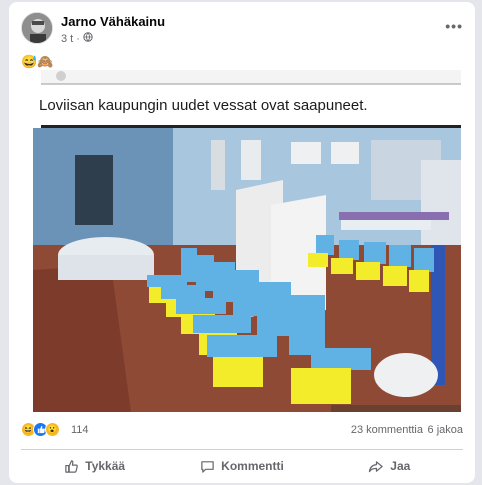  Describe the element at coordinates (242, 449) in the screenshot. I see `divider` at that location.